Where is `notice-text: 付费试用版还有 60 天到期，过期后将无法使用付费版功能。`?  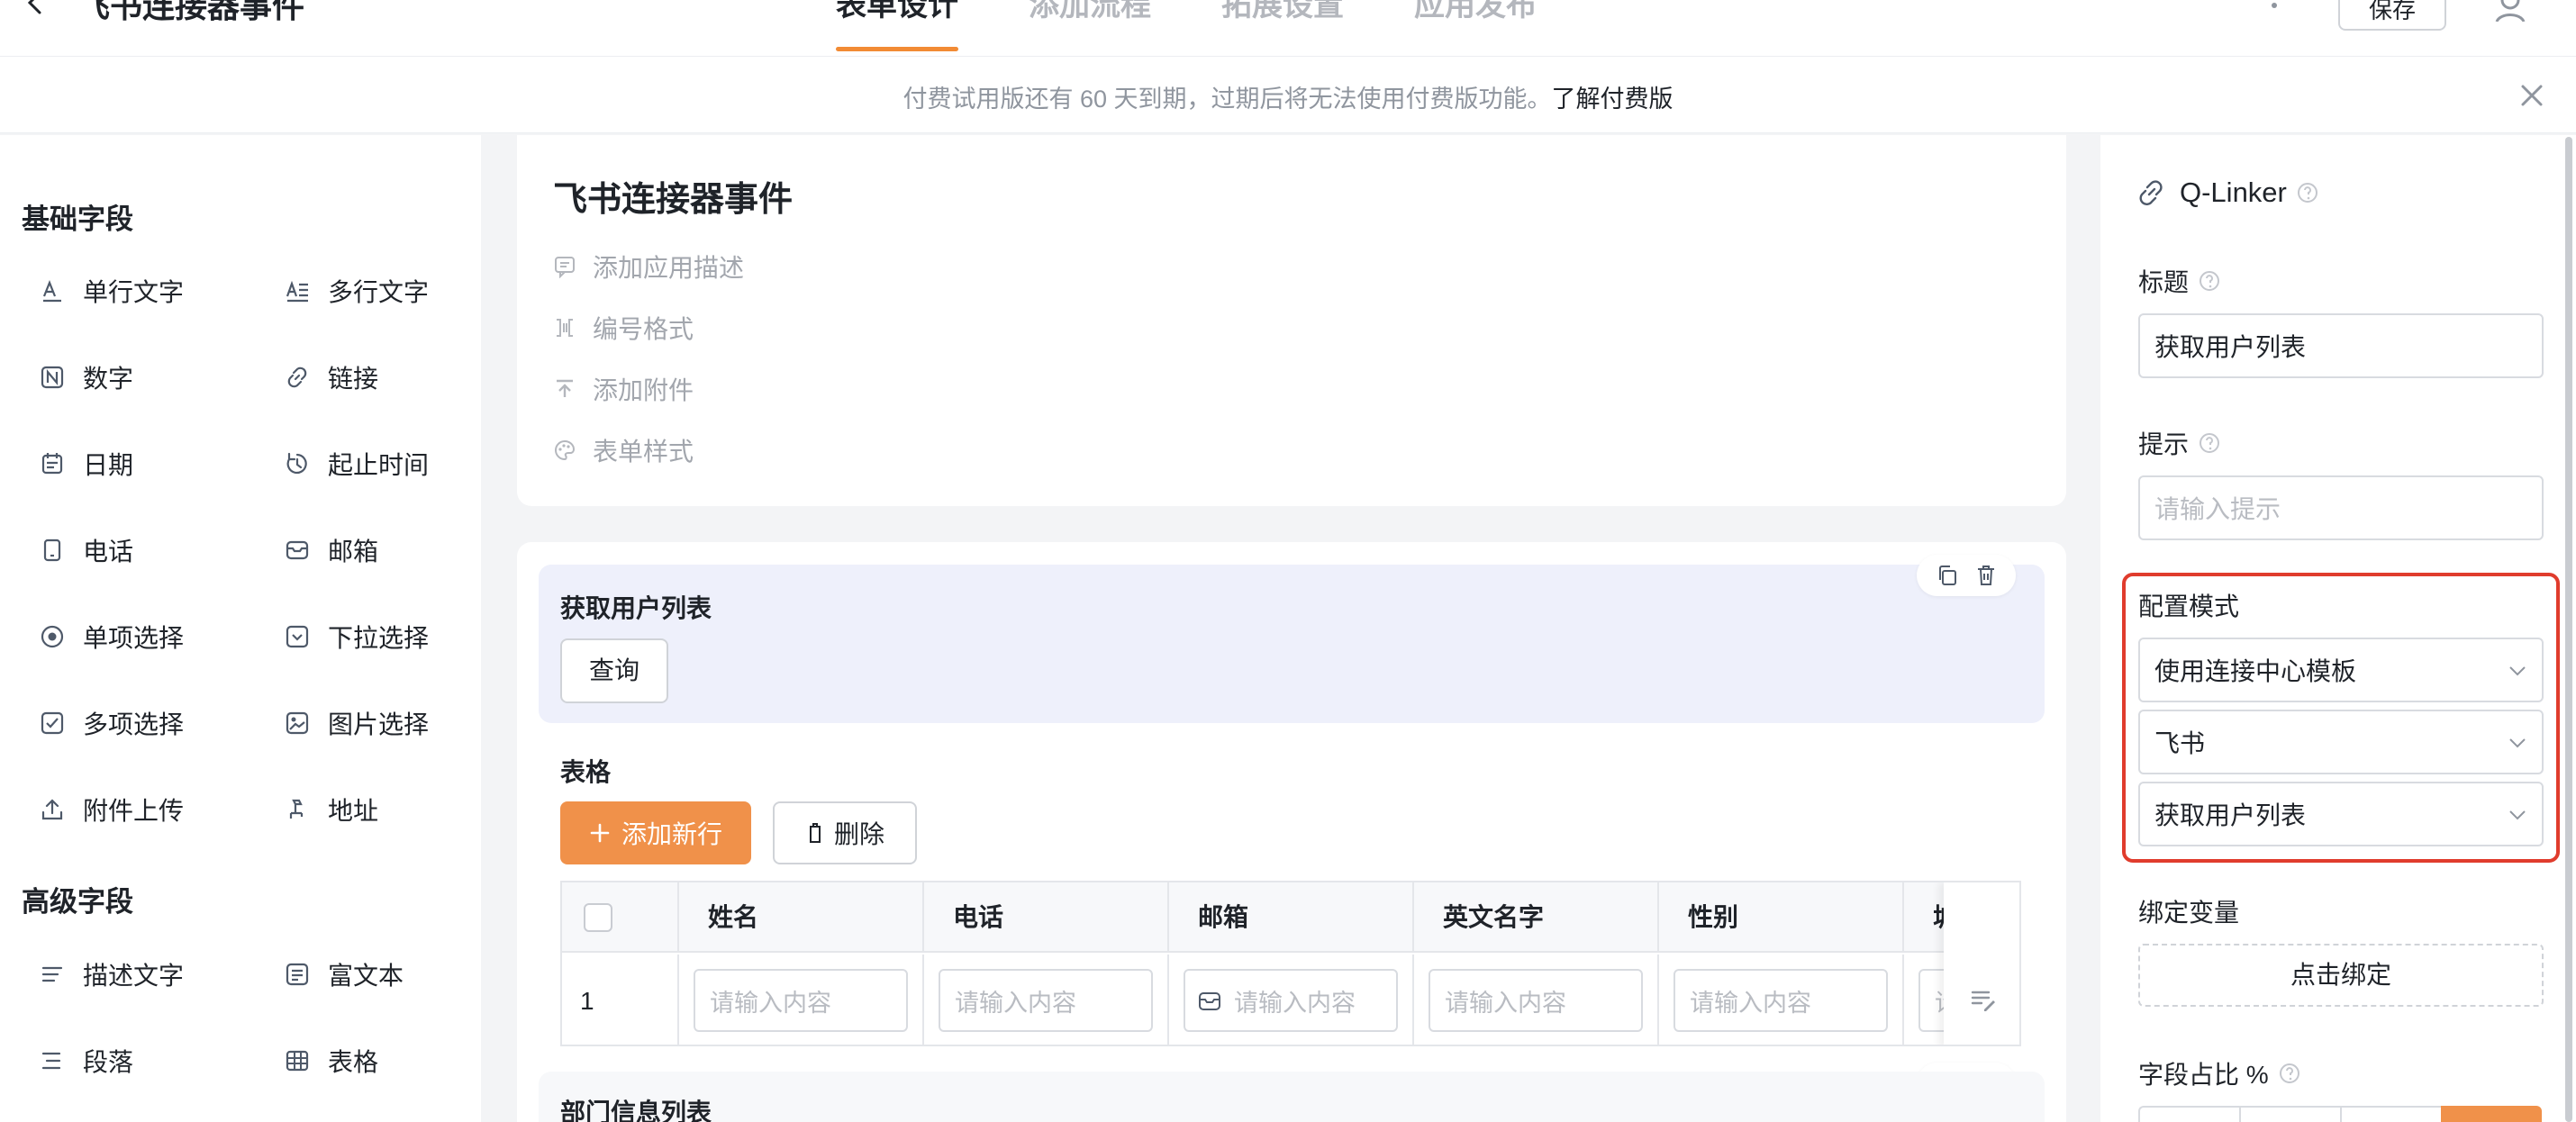 notice-text: 付费试用版还有 60 天到期，过期后将无法使用付费版功能。 is located at coordinates (1227, 99).